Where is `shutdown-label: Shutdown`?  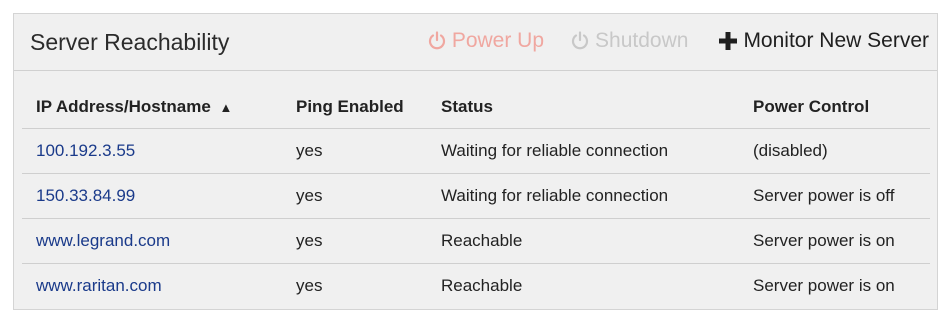 shutdown-label: Shutdown is located at coordinates (642, 40).